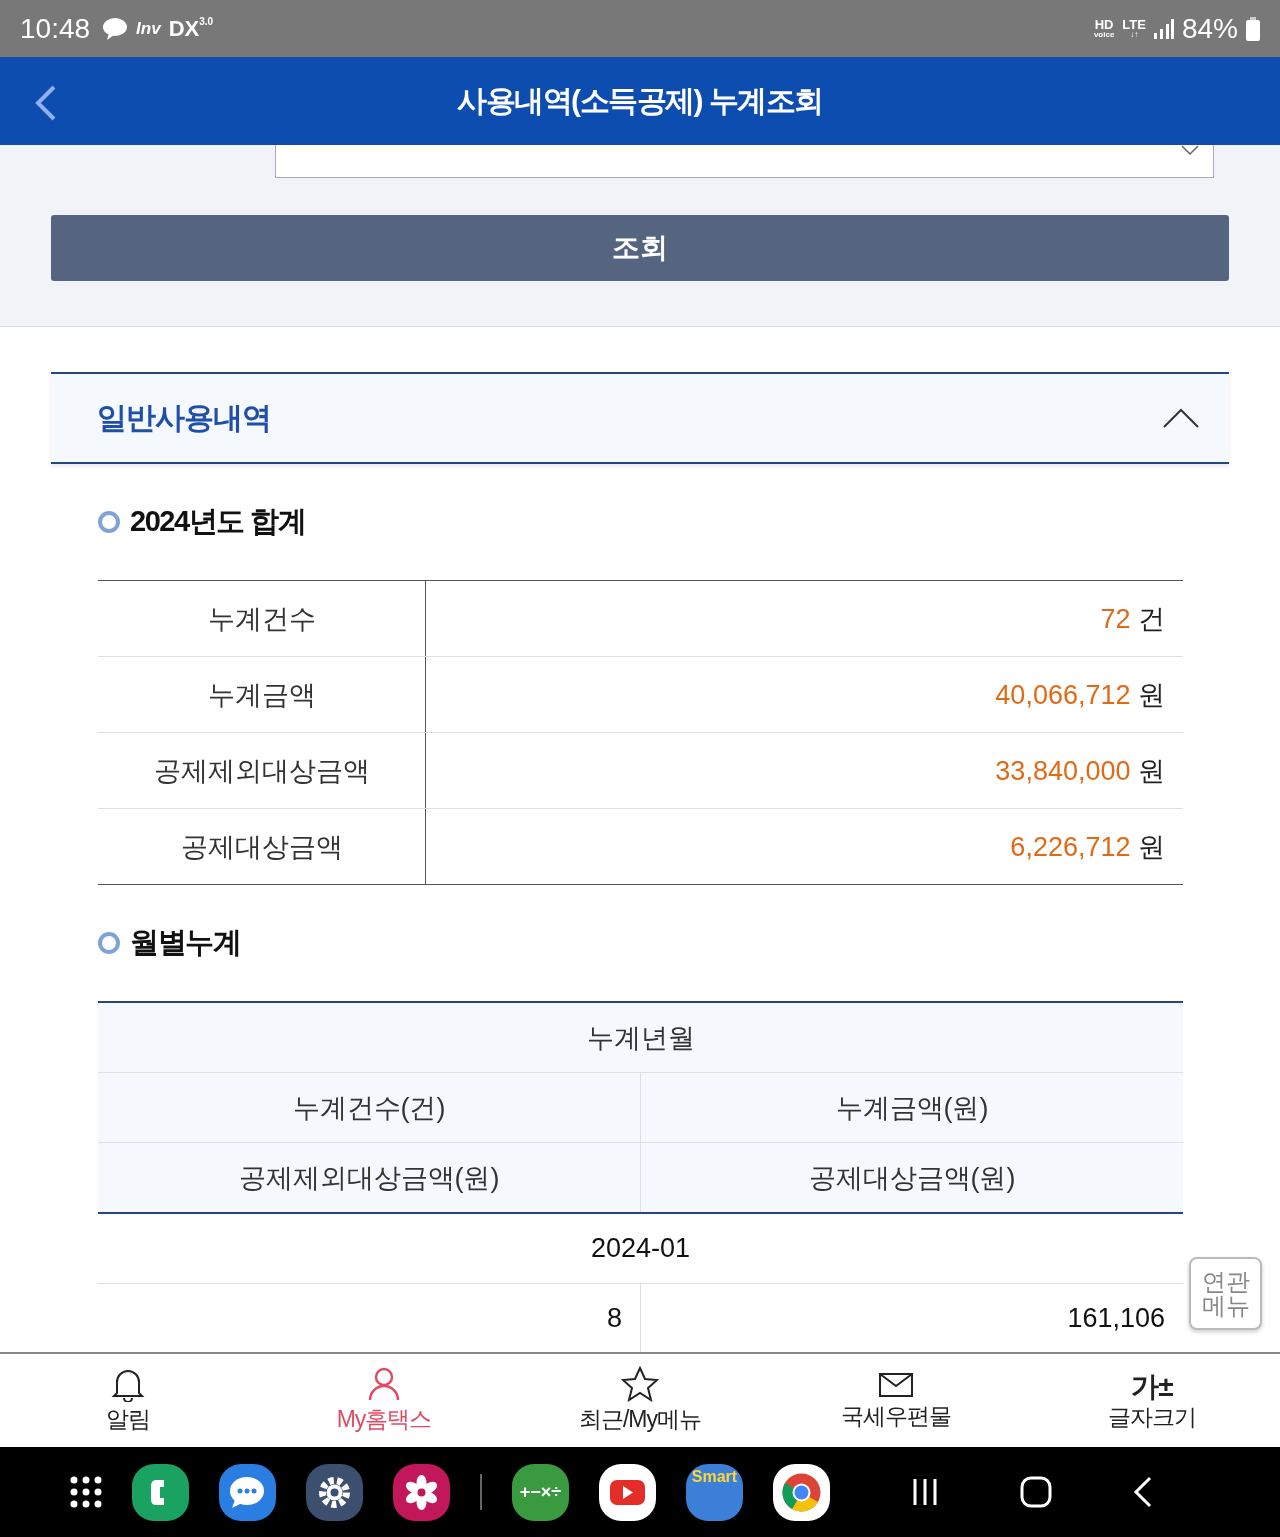 The width and height of the screenshot is (1280, 1537). I want to click on caret-icon, so click(1190, 150).